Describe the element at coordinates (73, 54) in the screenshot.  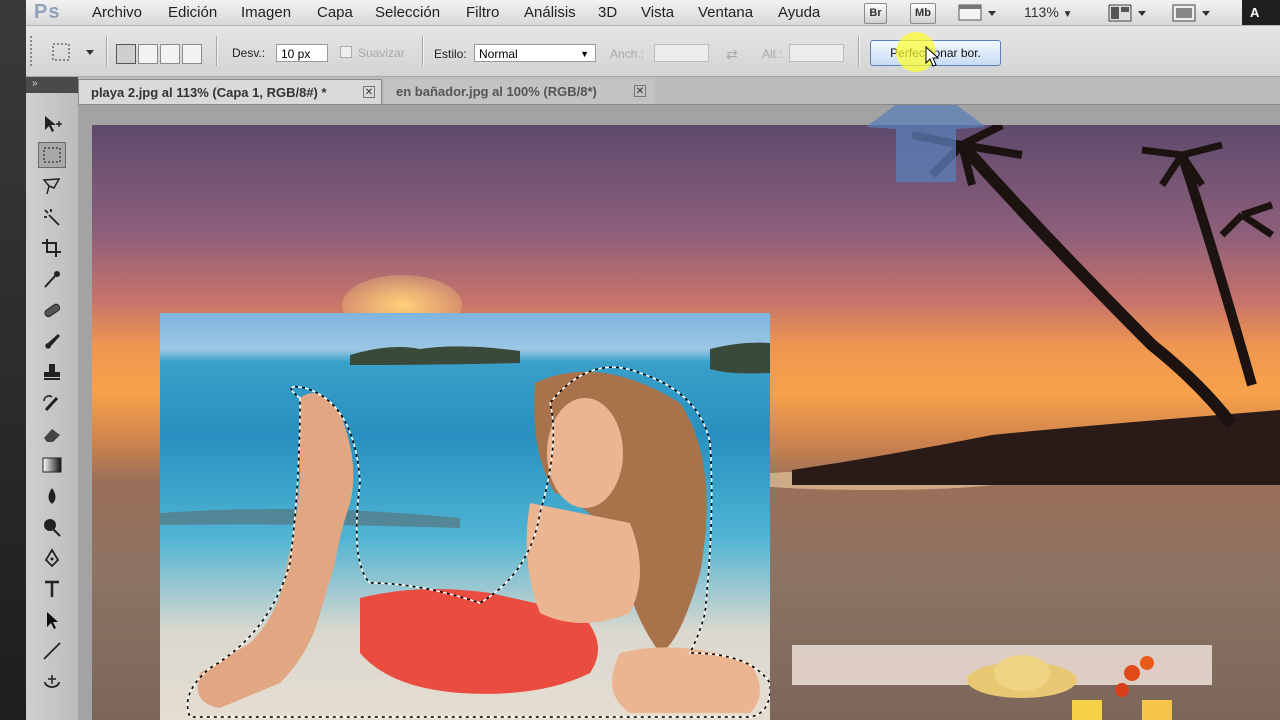
I see `marquee-preset-icon` at that location.